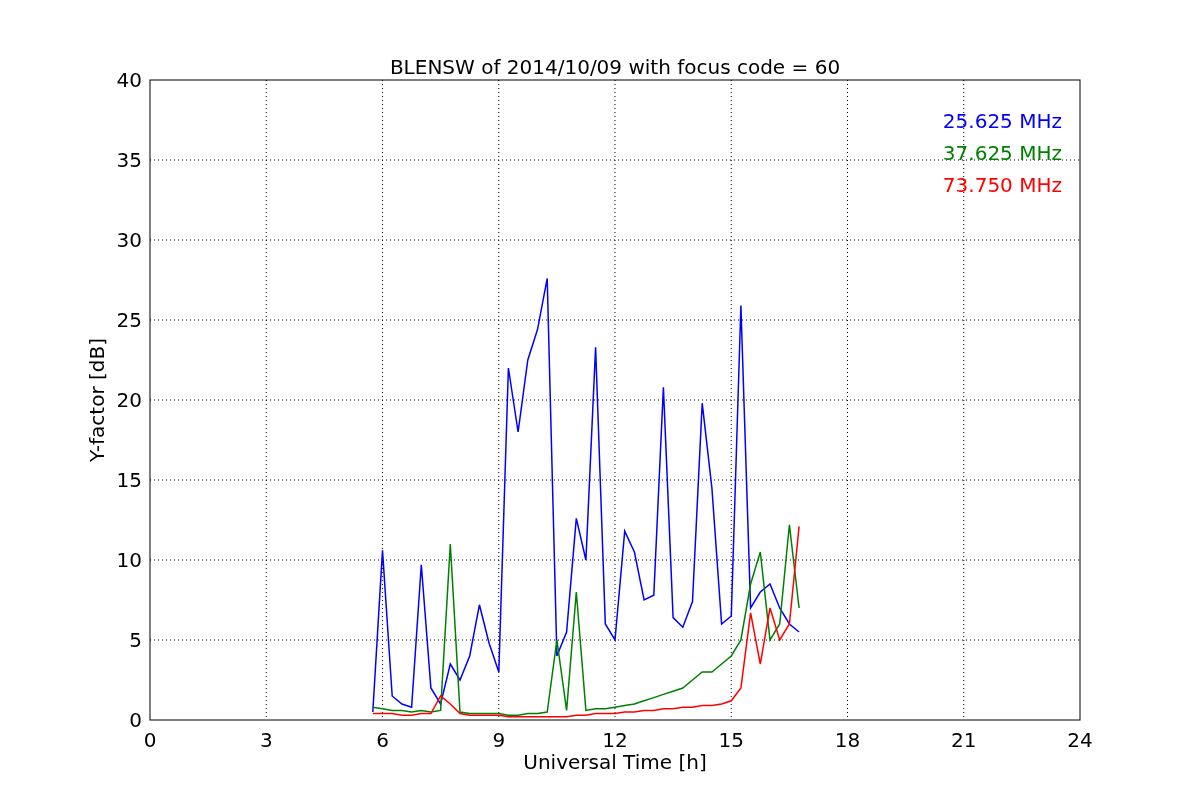  What do you see at coordinates (615, 762) in the screenshot?
I see `x-axis-label: Universal Time [h]` at bounding box center [615, 762].